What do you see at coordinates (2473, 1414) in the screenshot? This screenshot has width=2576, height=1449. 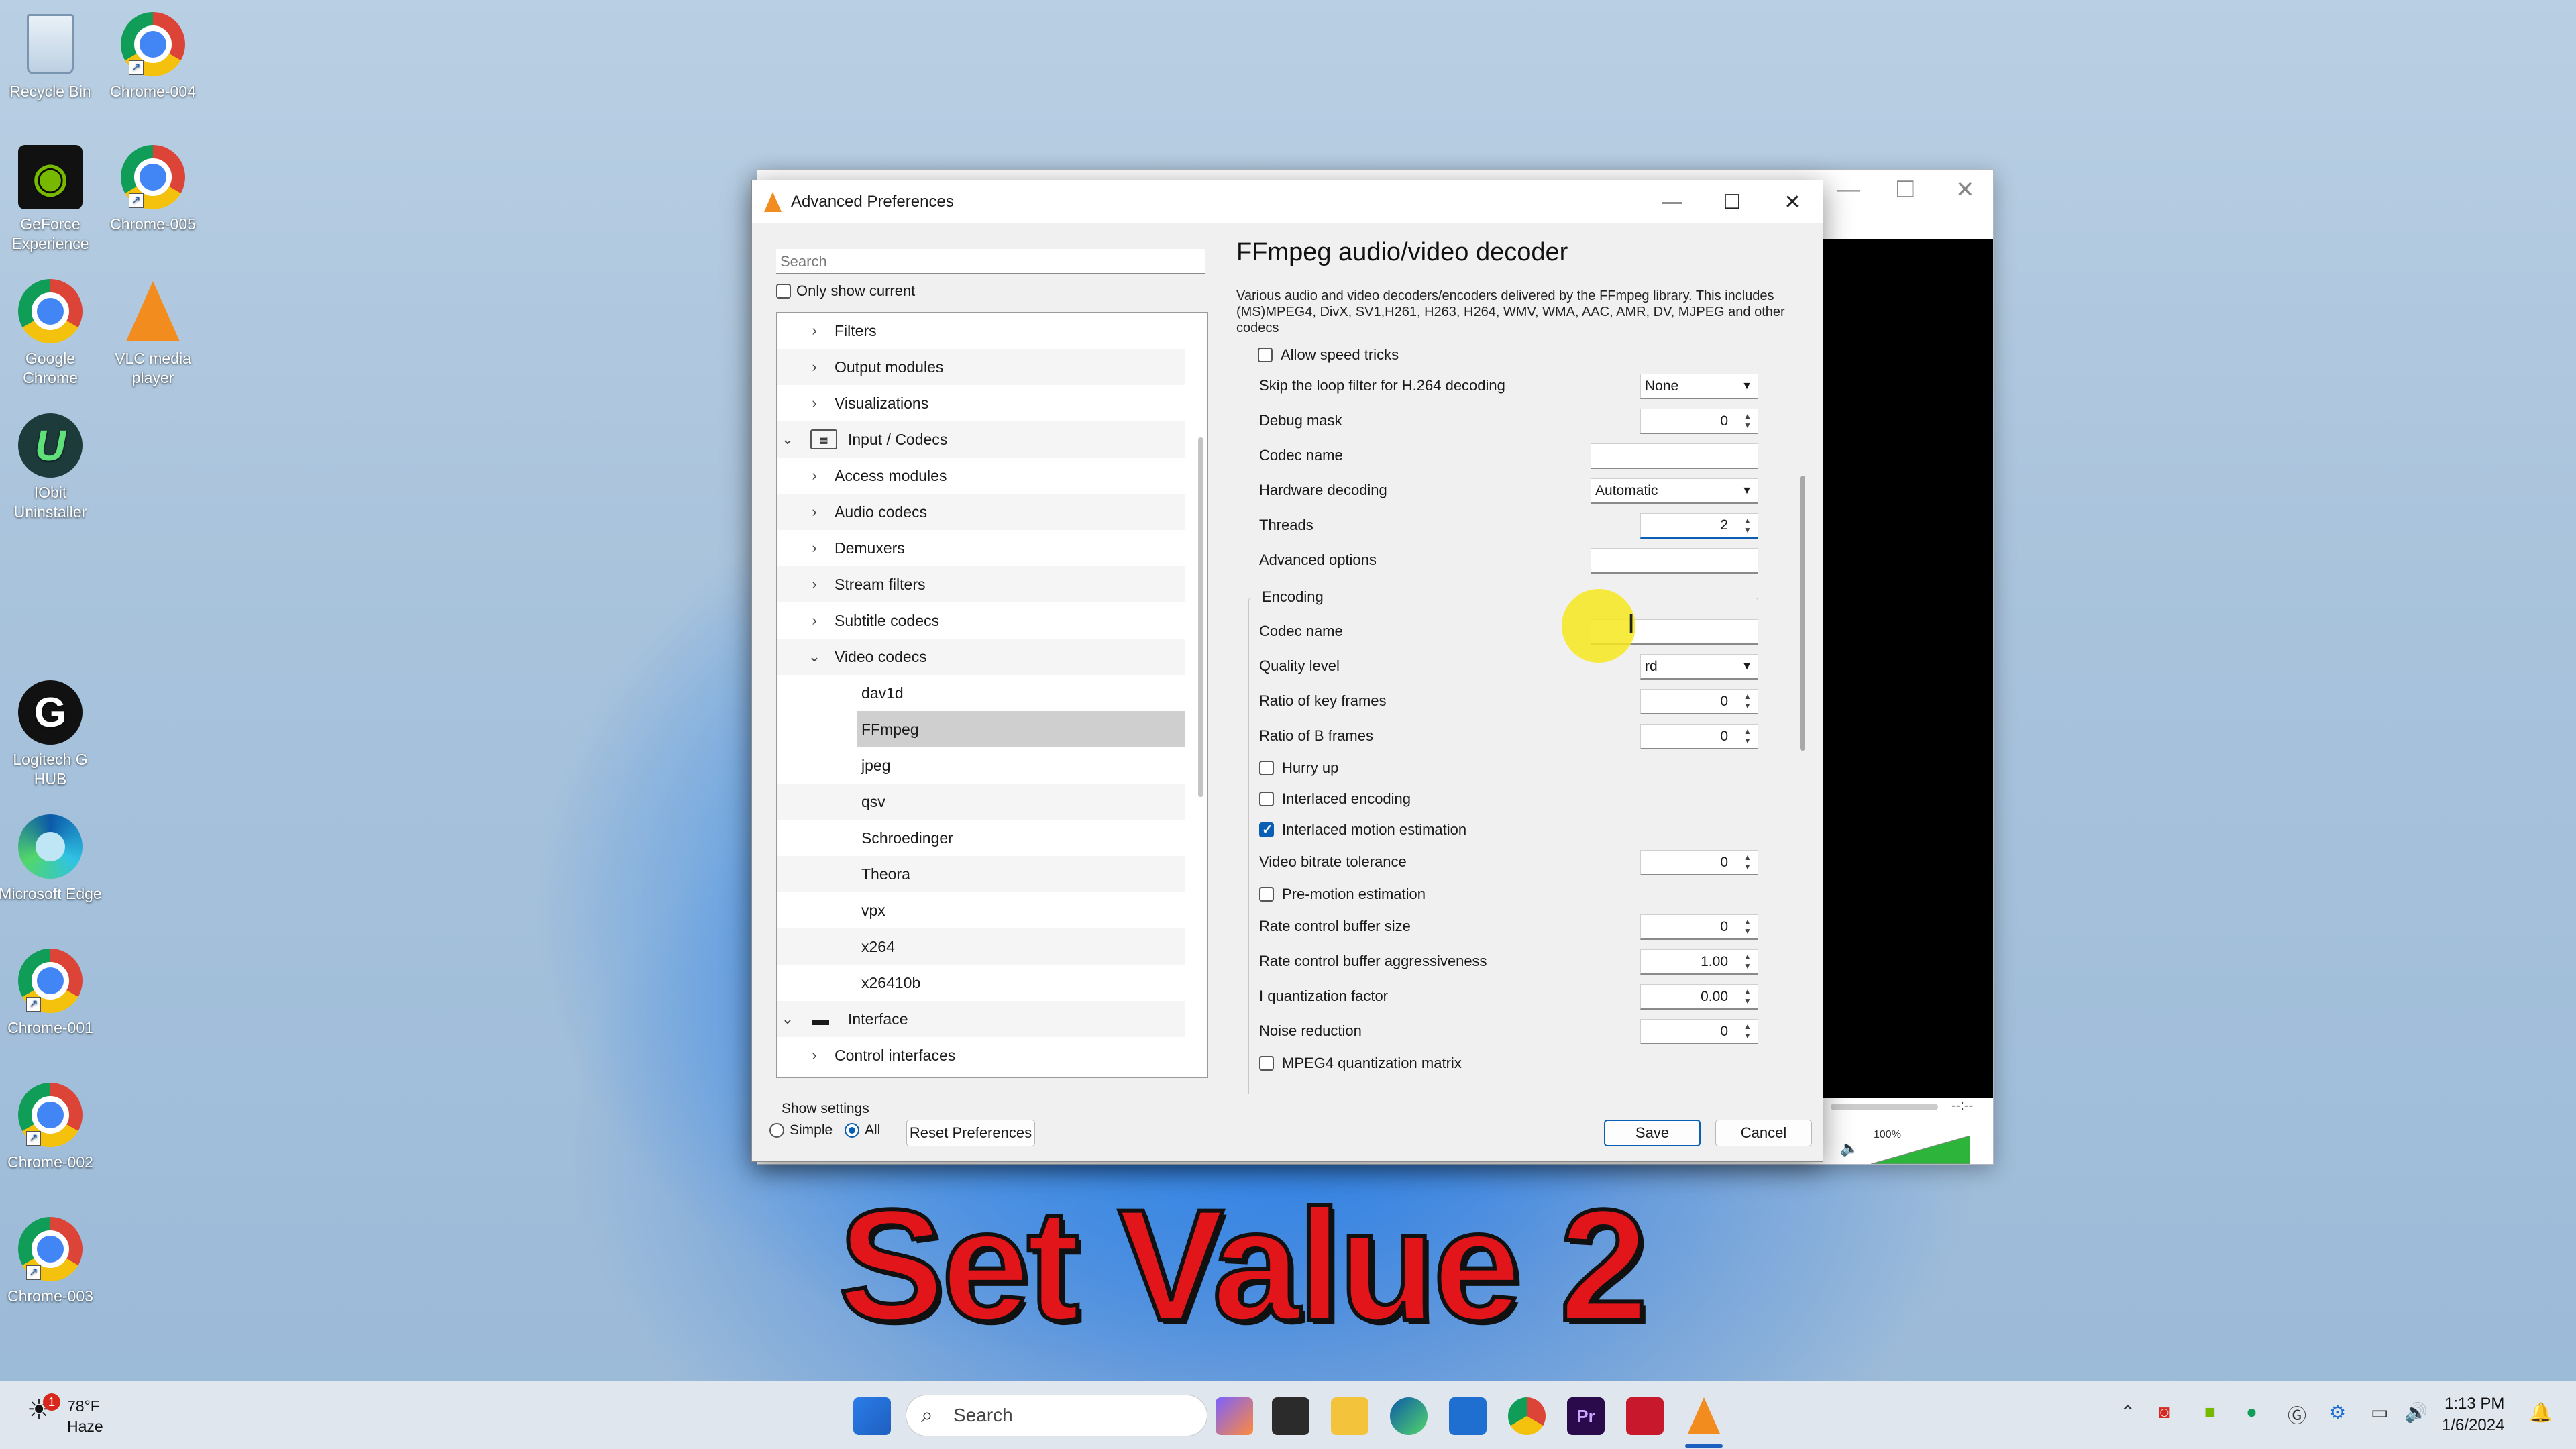 I see `clock: 1:13 PM 1/6/2024` at bounding box center [2473, 1414].